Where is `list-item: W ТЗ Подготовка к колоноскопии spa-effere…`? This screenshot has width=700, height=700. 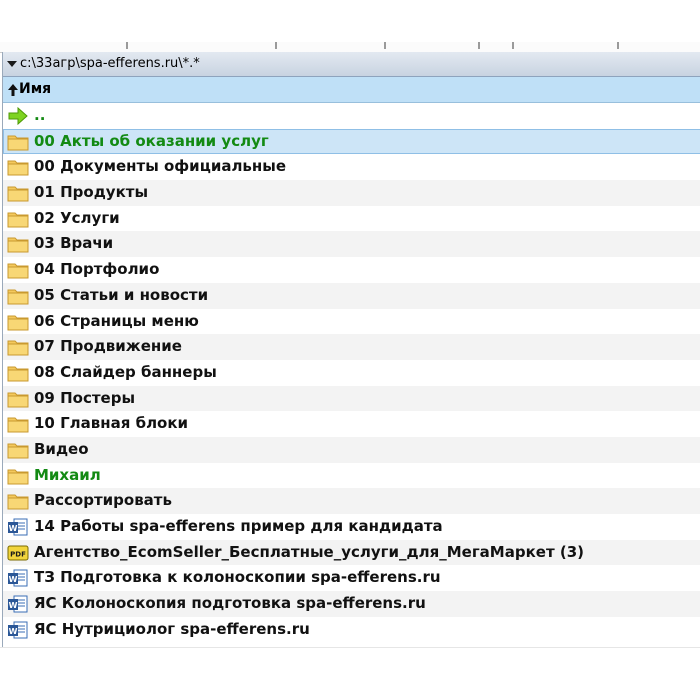
list-item: W ТЗ Подготовка к колоноскопии spa-effere… is located at coordinates (351, 578).